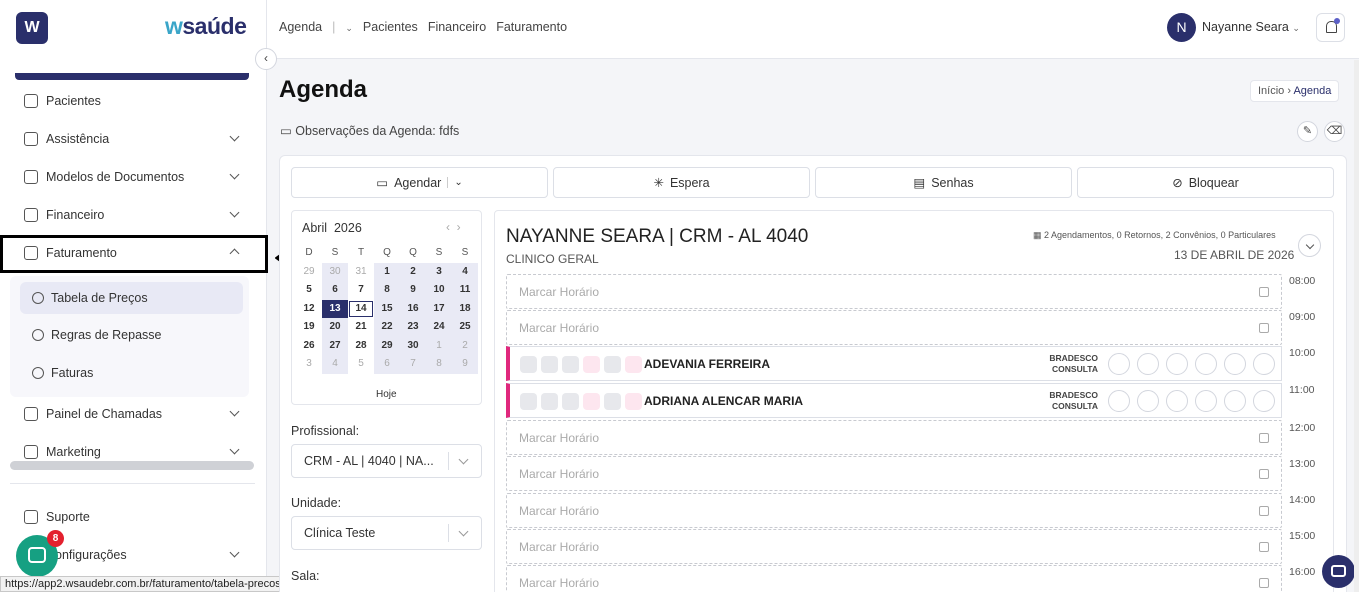  What do you see at coordinates (1271, 91) in the screenshot?
I see `breadcrumb-home: Início` at bounding box center [1271, 91].